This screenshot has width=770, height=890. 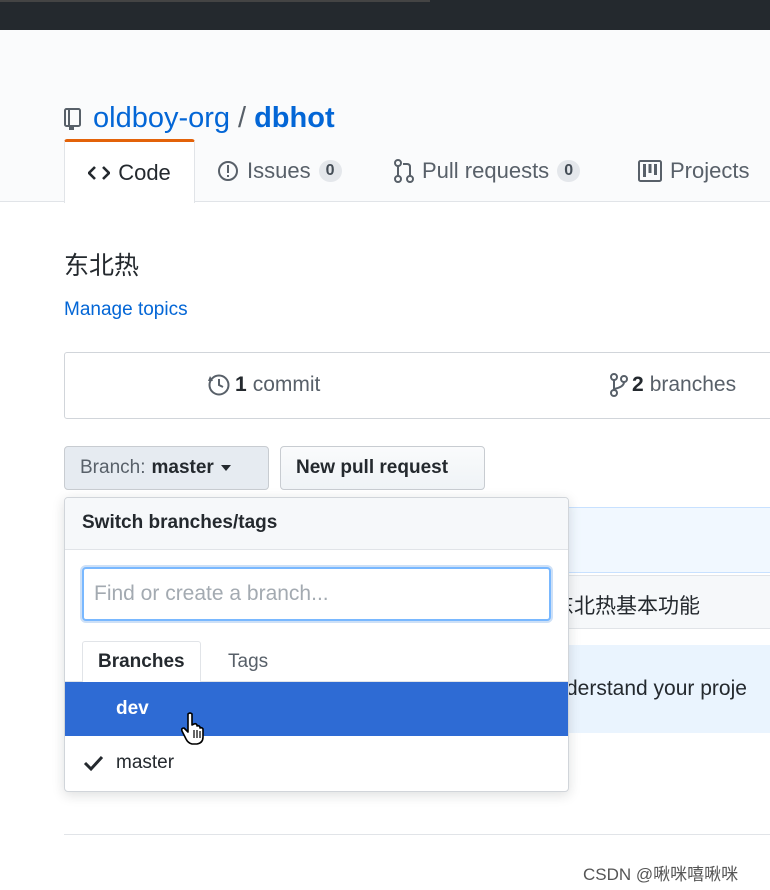 What do you see at coordinates (286, 384) in the screenshot?
I see `commits-label: commit` at bounding box center [286, 384].